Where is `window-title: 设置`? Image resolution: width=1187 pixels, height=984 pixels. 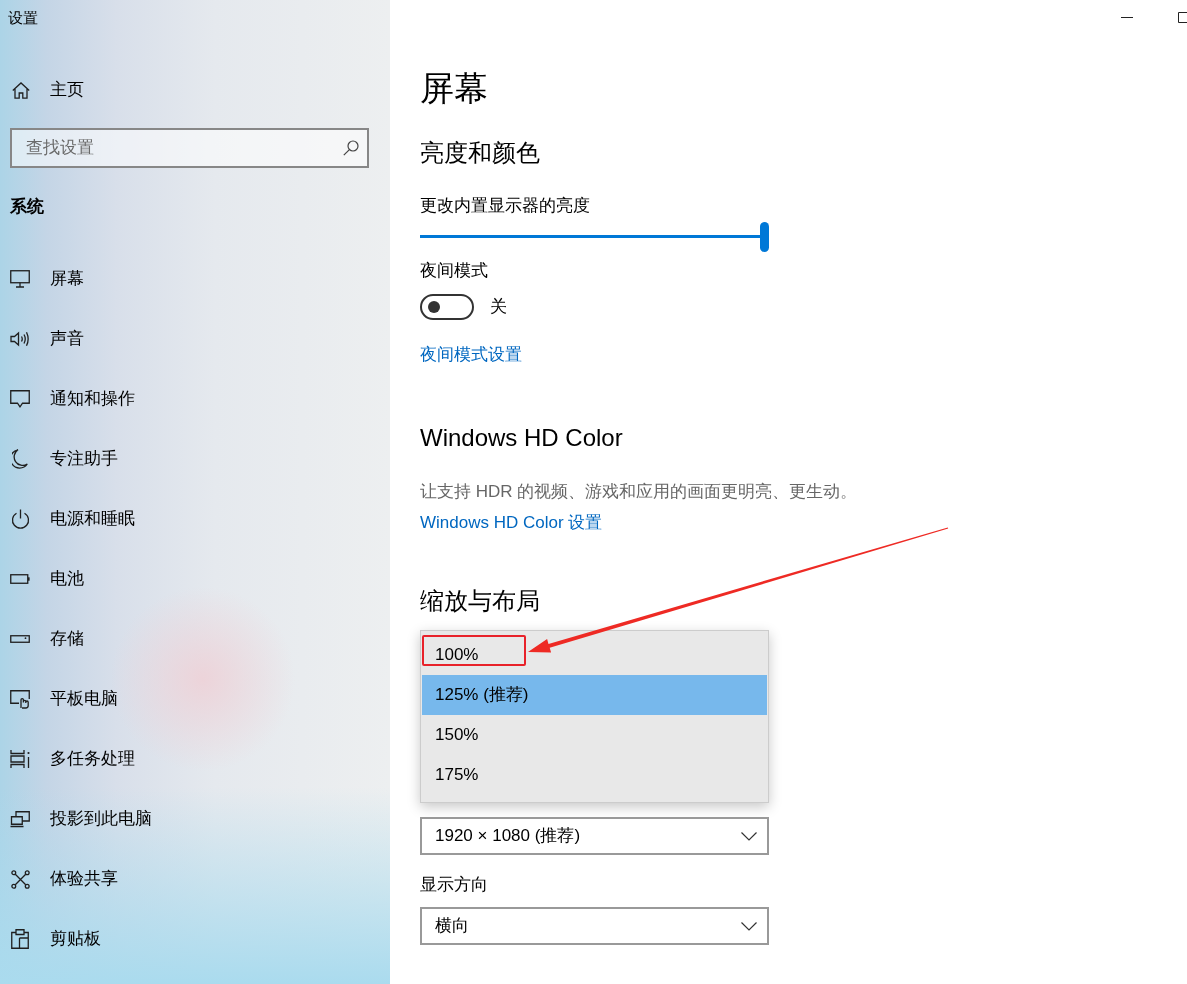 window-title: 设置 is located at coordinates (23, 18).